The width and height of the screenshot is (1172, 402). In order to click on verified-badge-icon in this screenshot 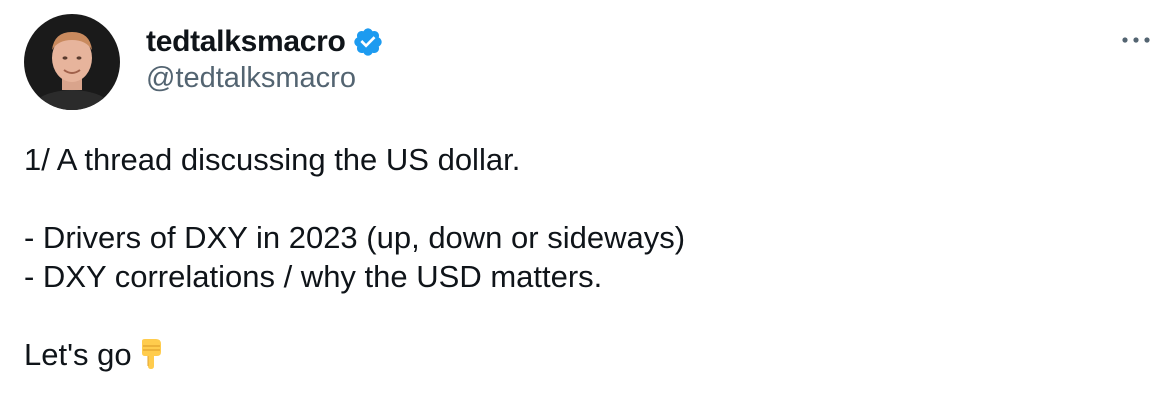, I will do `click(367, 42)`.